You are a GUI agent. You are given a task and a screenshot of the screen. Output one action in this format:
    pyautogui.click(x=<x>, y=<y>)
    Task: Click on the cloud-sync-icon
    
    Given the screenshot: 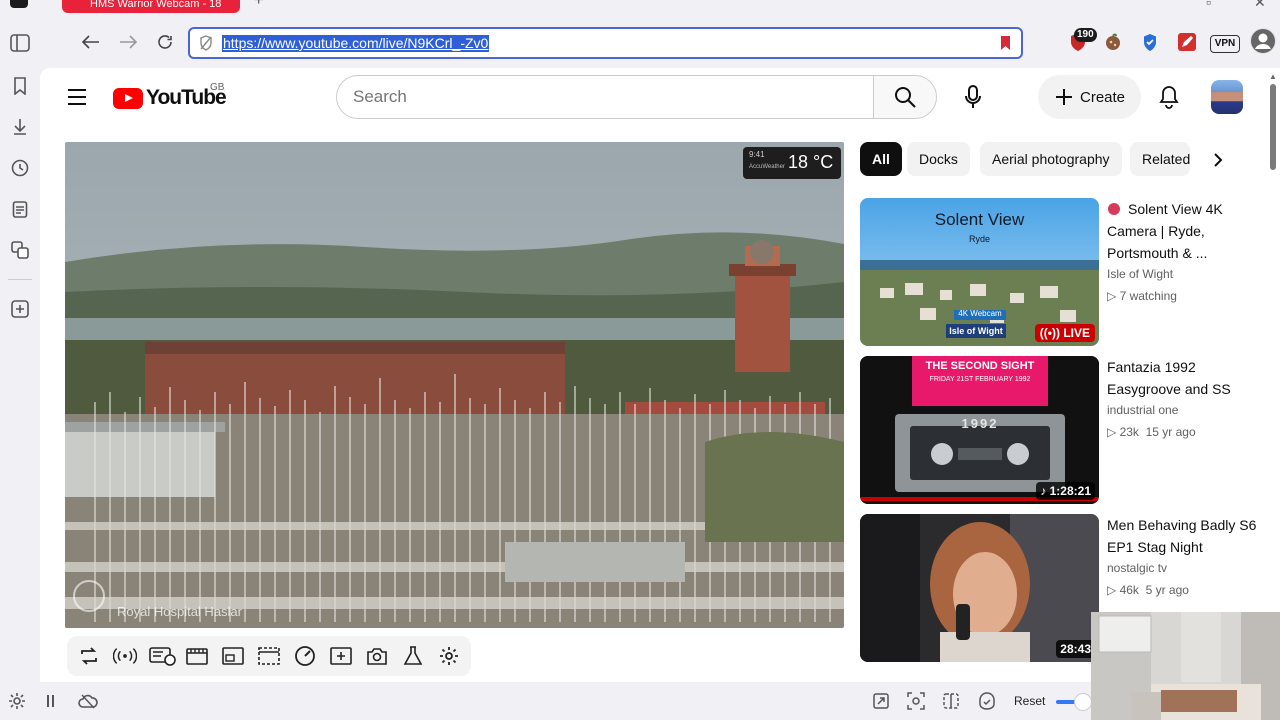 What is the action you would take?
    pyautogui.click(x=88, y=701)
    